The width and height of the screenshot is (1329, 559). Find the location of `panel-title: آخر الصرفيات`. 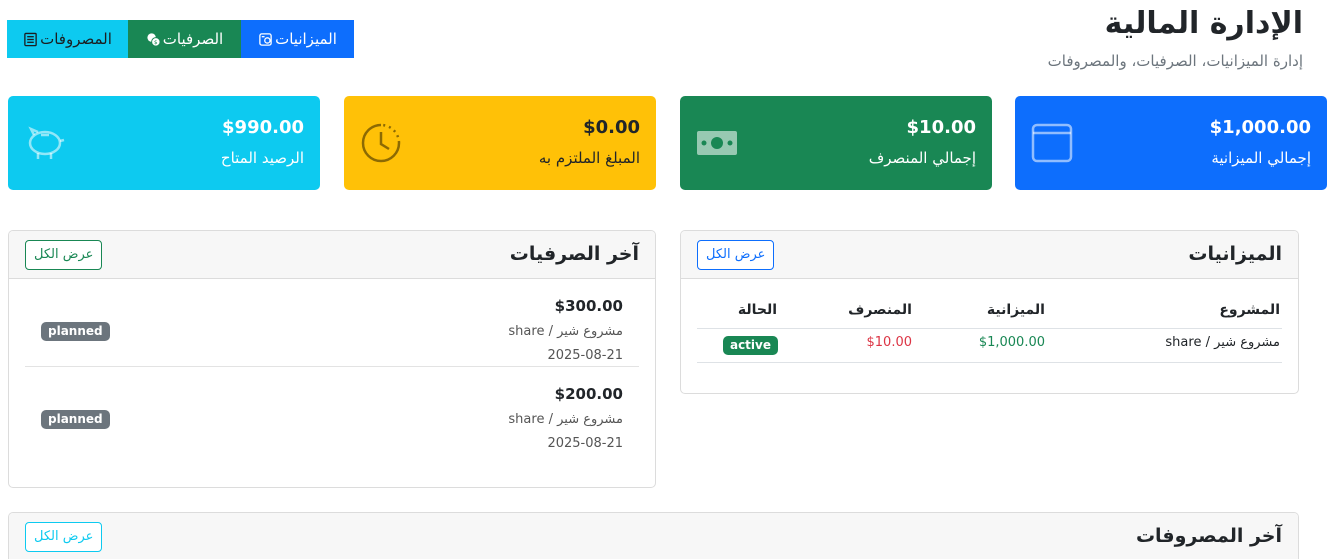

panel-title: آخر الصرفيات is located at coordinates (574, 254).